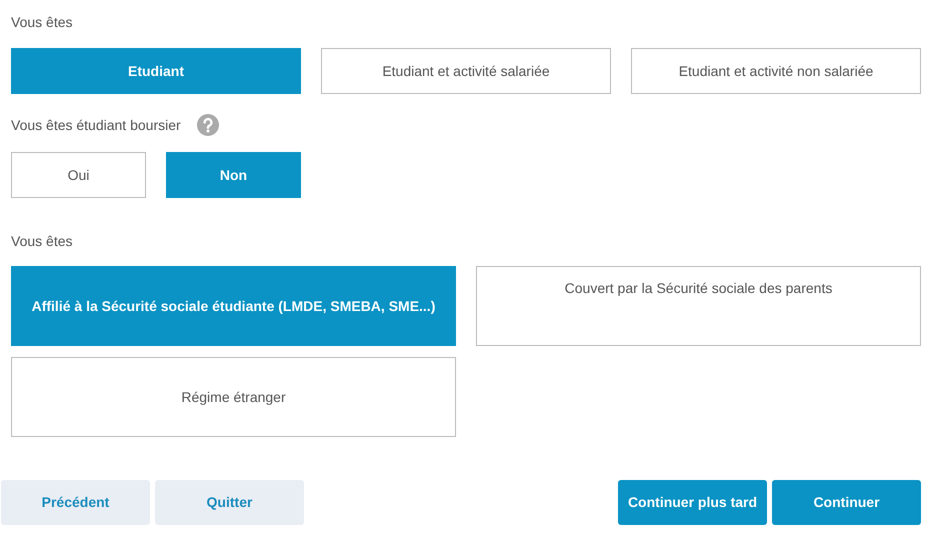 The height and width of the screenshot is (538, 928). Describe the element at coordinates (96, 125) in the screenshot. I see `question-label: Vous êtes étudiant boursier` at that location.